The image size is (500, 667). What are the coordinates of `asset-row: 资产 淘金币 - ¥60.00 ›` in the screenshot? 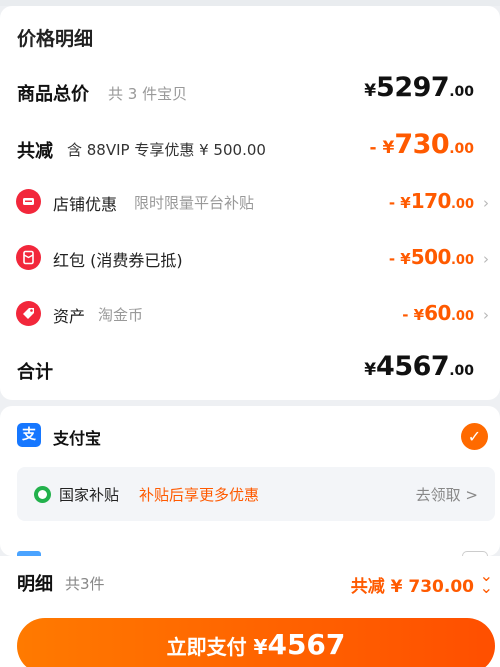 It's located at (250, 316).